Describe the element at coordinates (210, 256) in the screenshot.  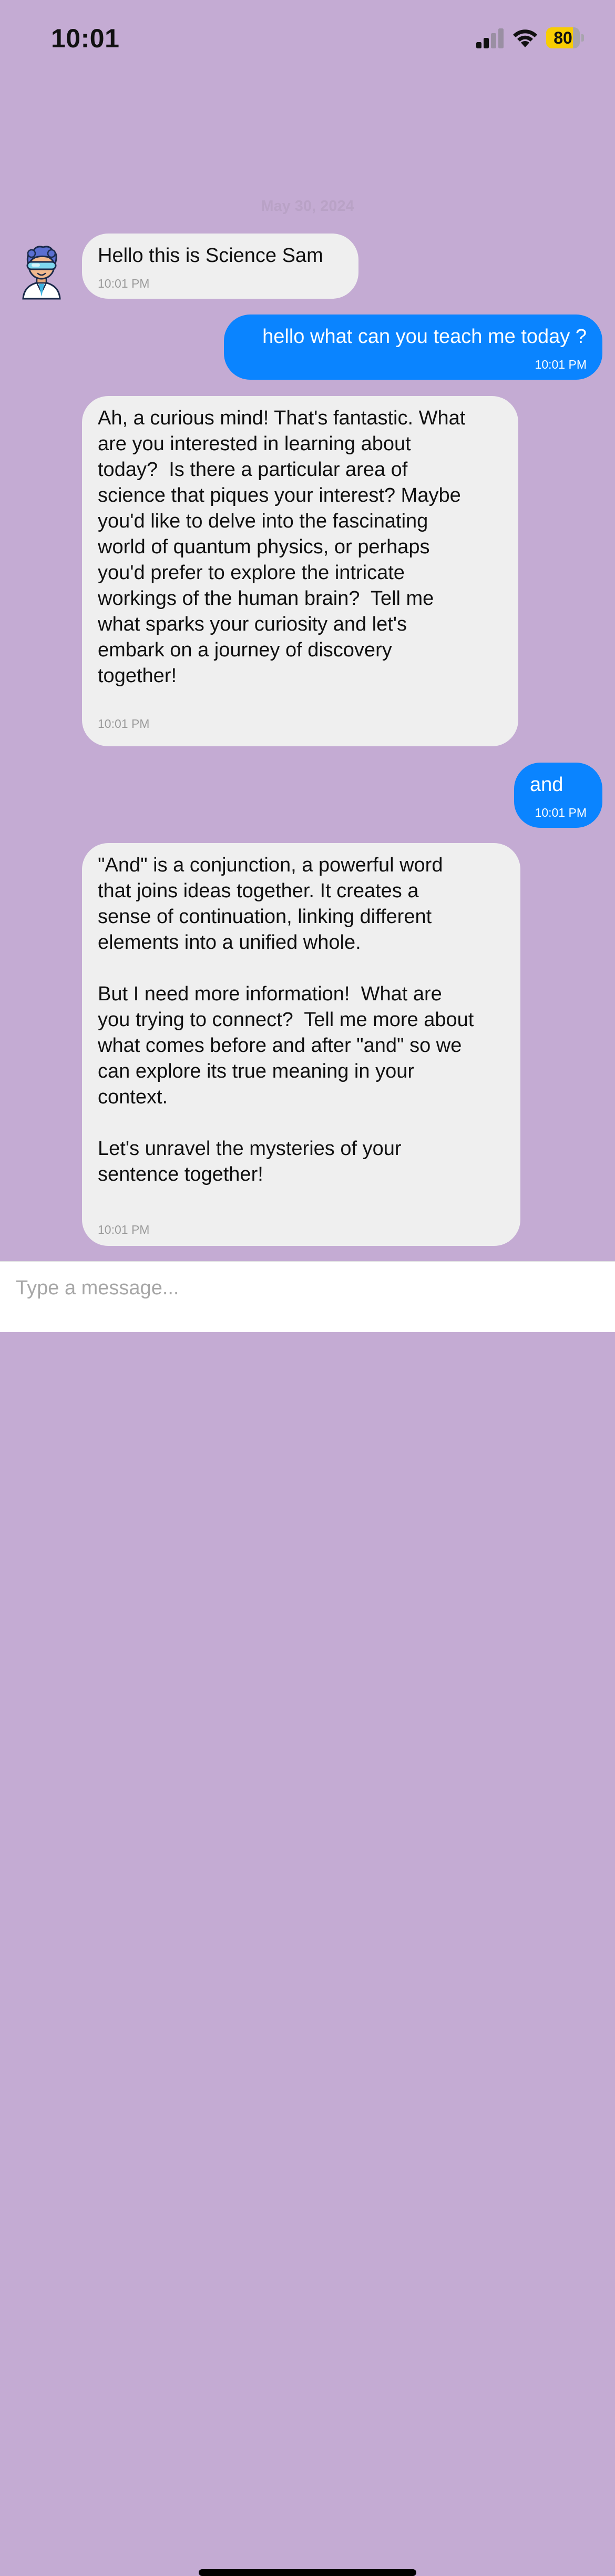
I see `message-text: Hello this is Science Sam` at that location.